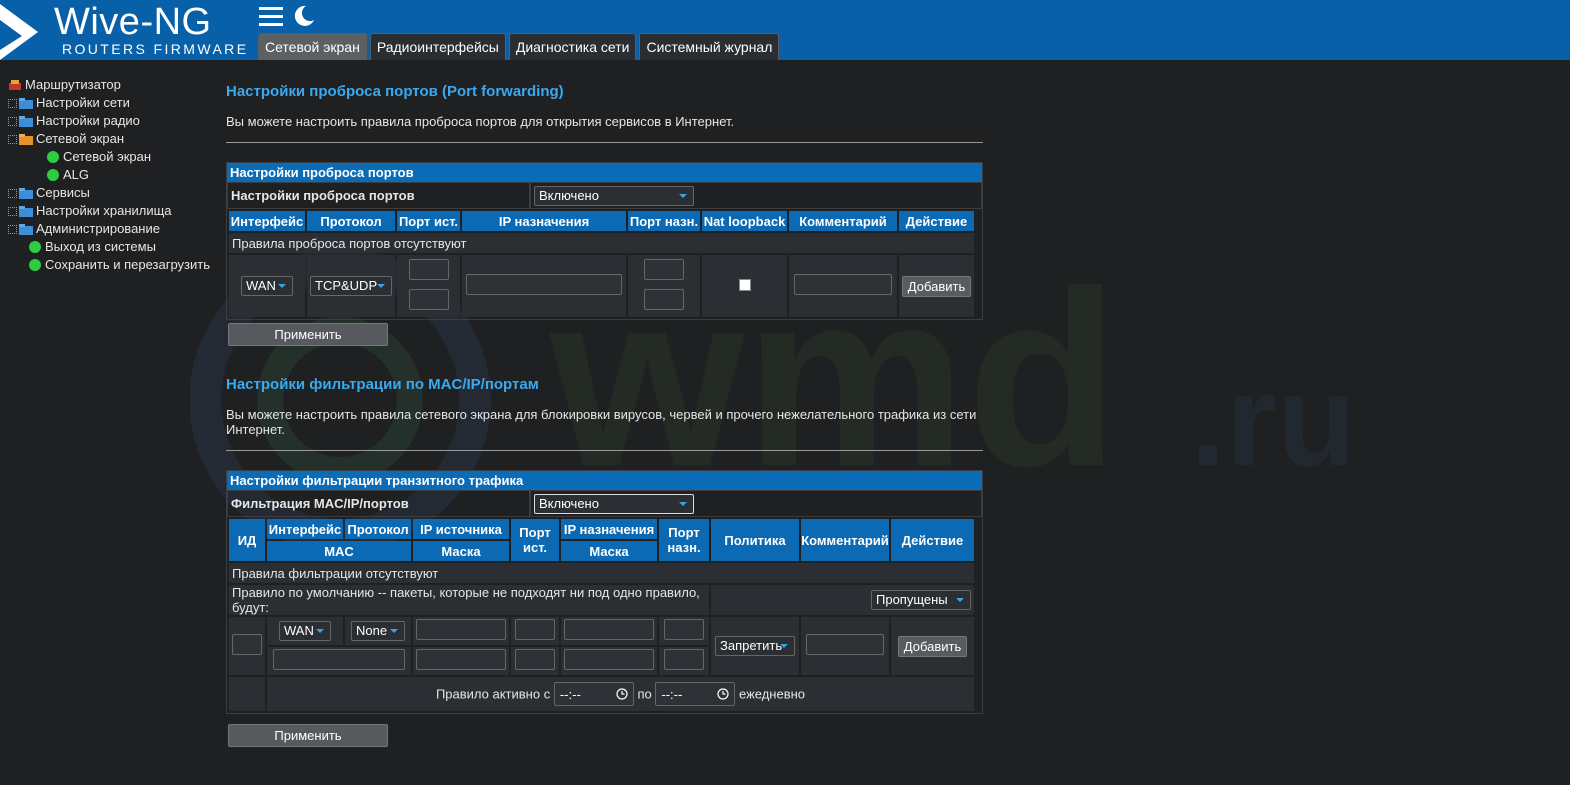 The image size is (1570, 785). Describe the element at coordinates (437, 46) in the screenshot. I see `tab-radio: Радиоинтерфейсы` at that location.